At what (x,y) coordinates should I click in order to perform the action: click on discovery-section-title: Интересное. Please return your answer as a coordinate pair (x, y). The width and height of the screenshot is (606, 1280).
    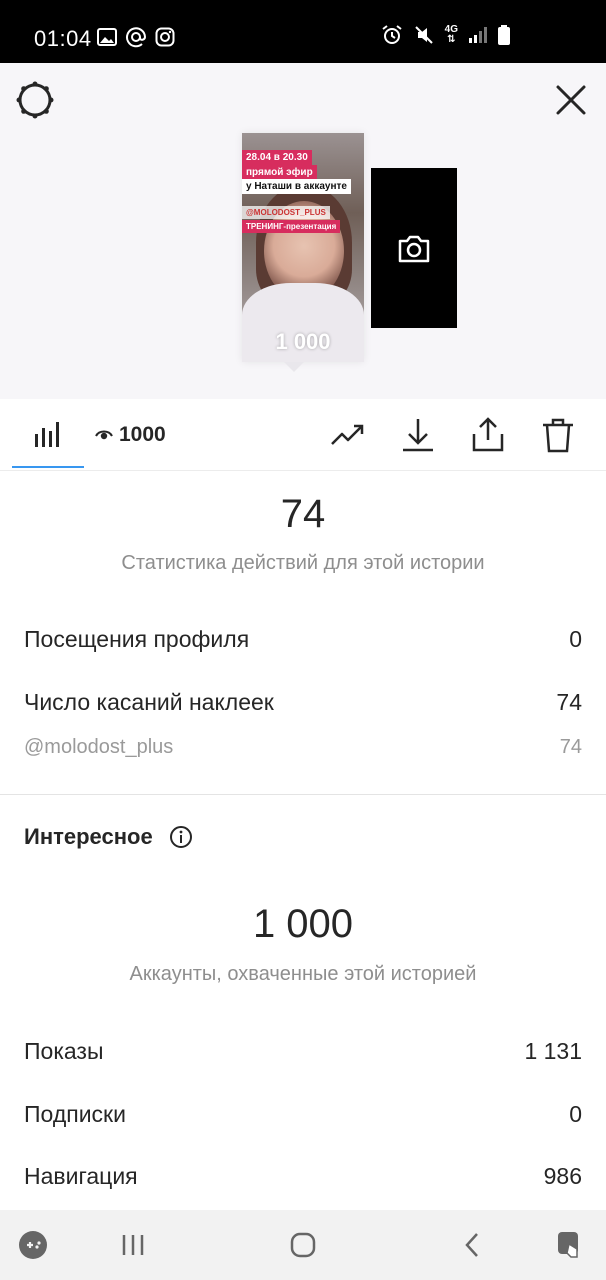
    Looking at the image, I should click on (108, 837).